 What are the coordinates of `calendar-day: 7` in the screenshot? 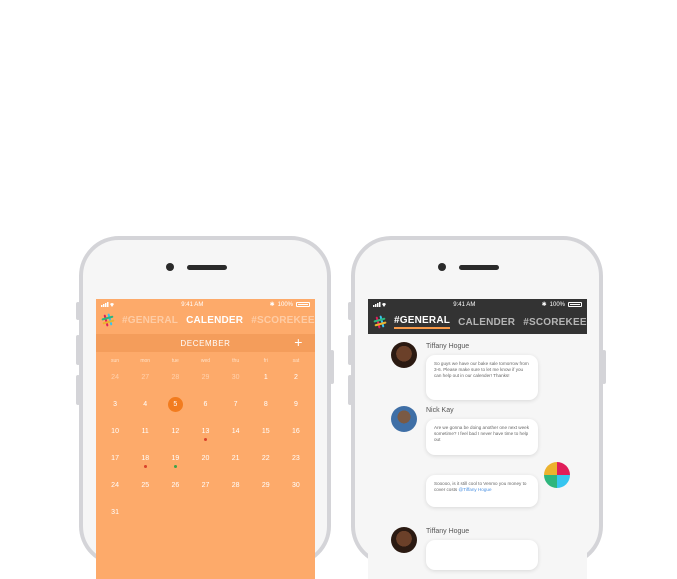 It's located at (236, 408).